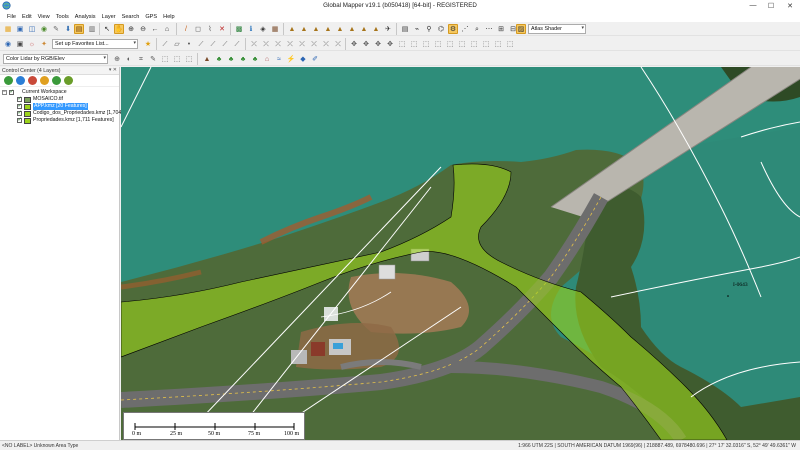 This screenshot has width=800, height=450. What do you see at coordinates (20, 80) in the screenshot?
I see `layer-options-icon` at bounding box center [20, 80].